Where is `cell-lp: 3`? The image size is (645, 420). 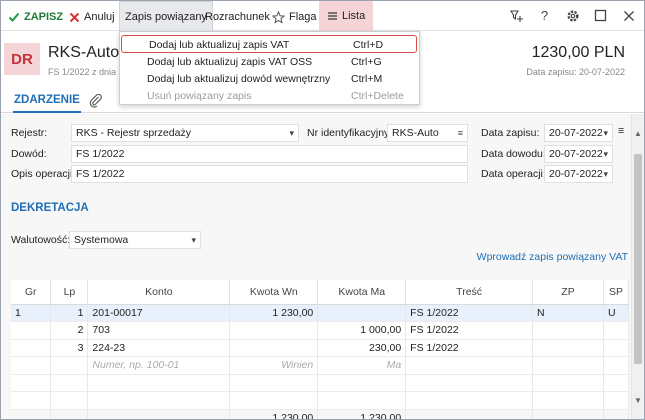
cell-lp: 3 is located at coordinates (69, 348).